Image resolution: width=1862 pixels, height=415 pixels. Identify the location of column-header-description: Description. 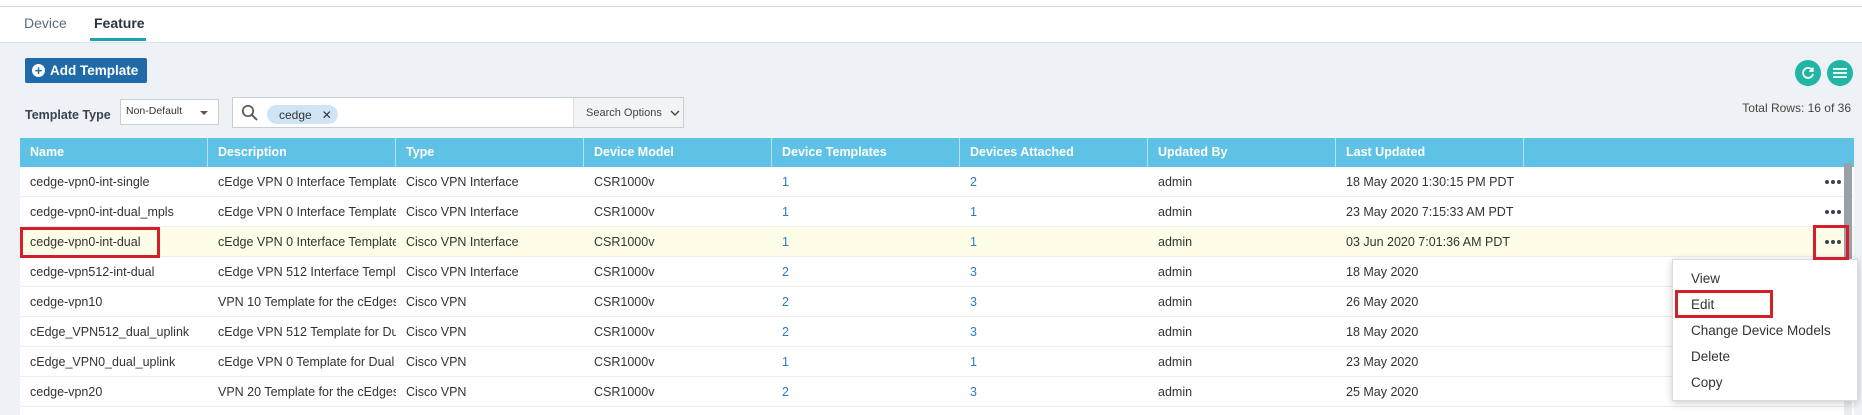
(302, 152).